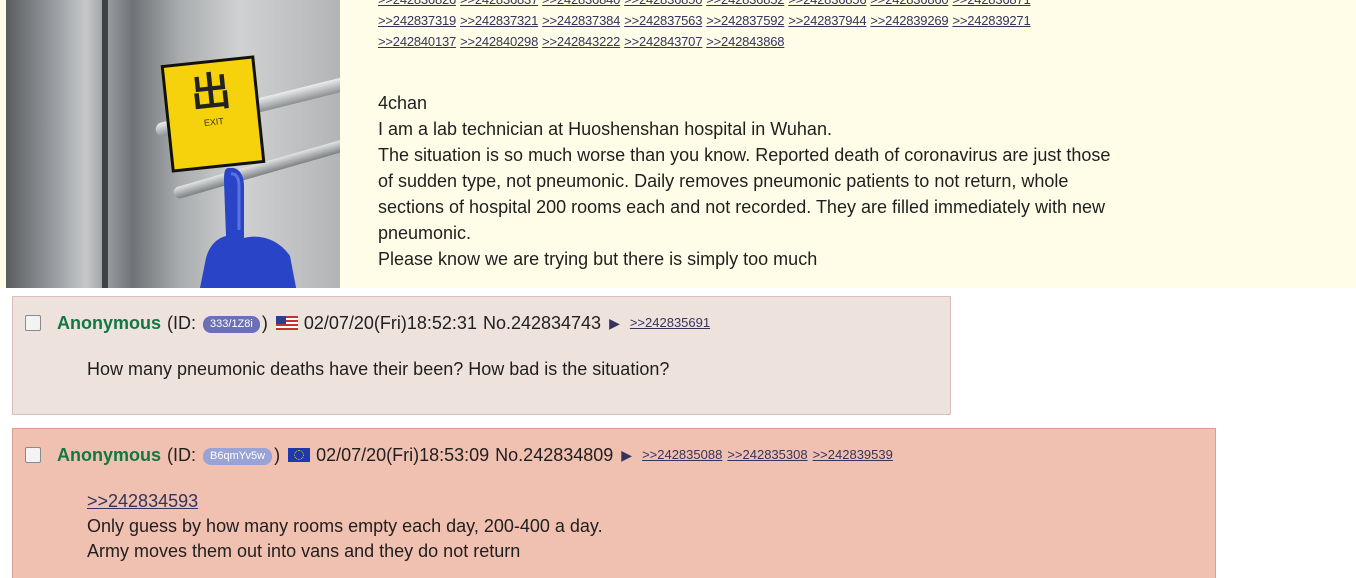 Image resolution: width=1356 pixels, height=578 pixels. What do you see at coordinates (211, 93) in the screenshot?
I see `exit-sign-glyph: 出` at bounding box center [211, 93].